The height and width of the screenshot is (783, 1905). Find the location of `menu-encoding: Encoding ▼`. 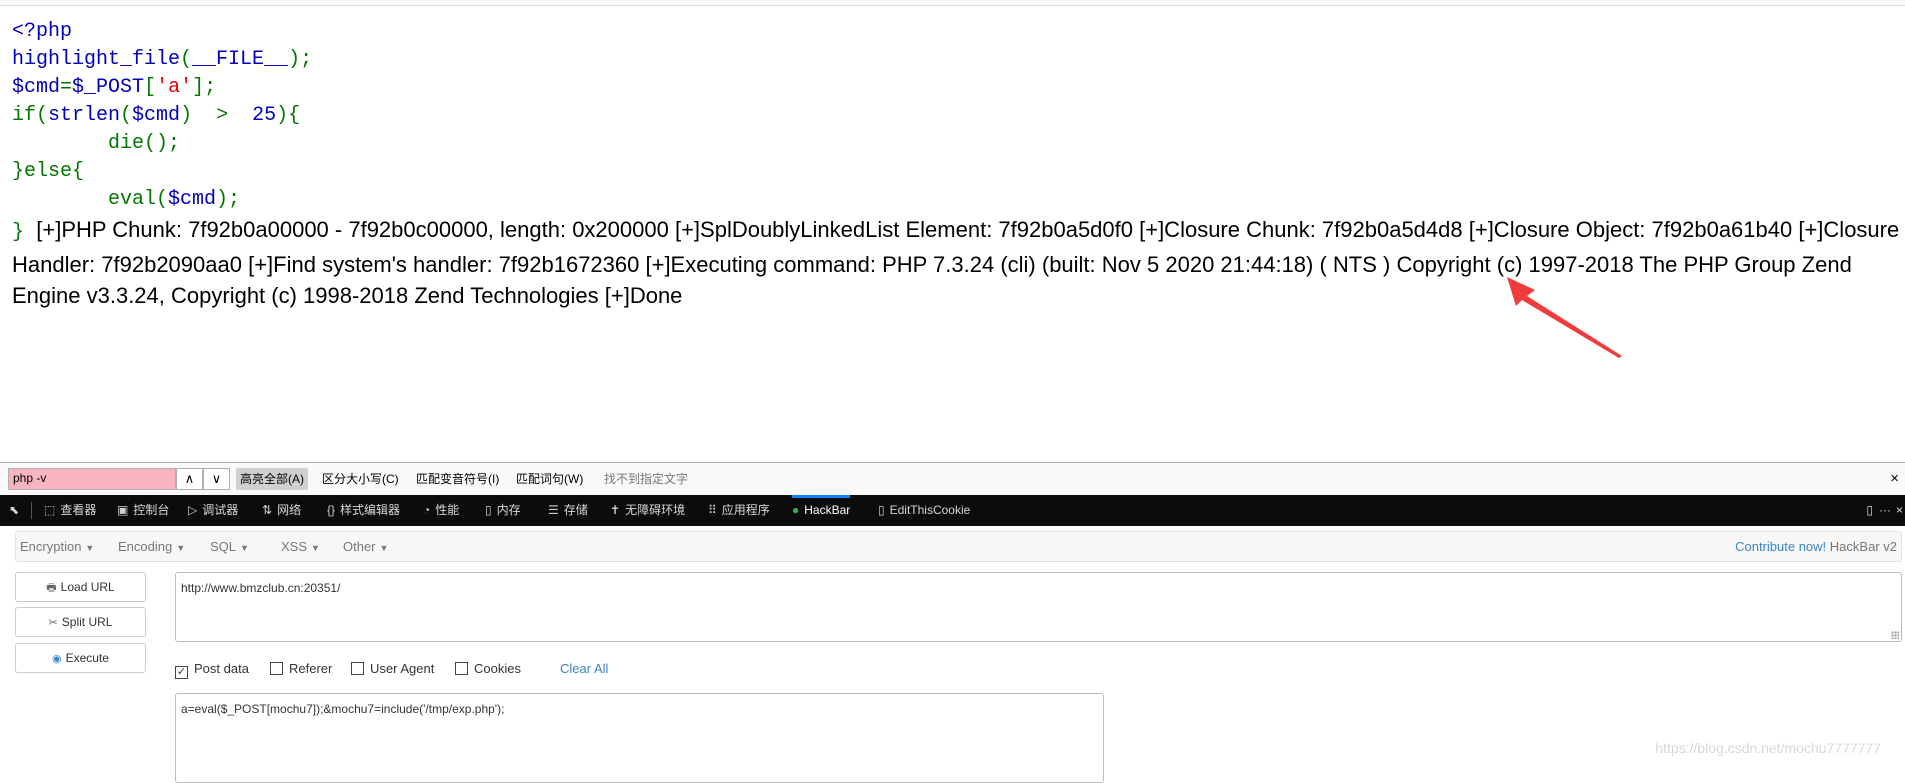

menu-encoding: Encoding ▼ is located at coordinates (151, 547).